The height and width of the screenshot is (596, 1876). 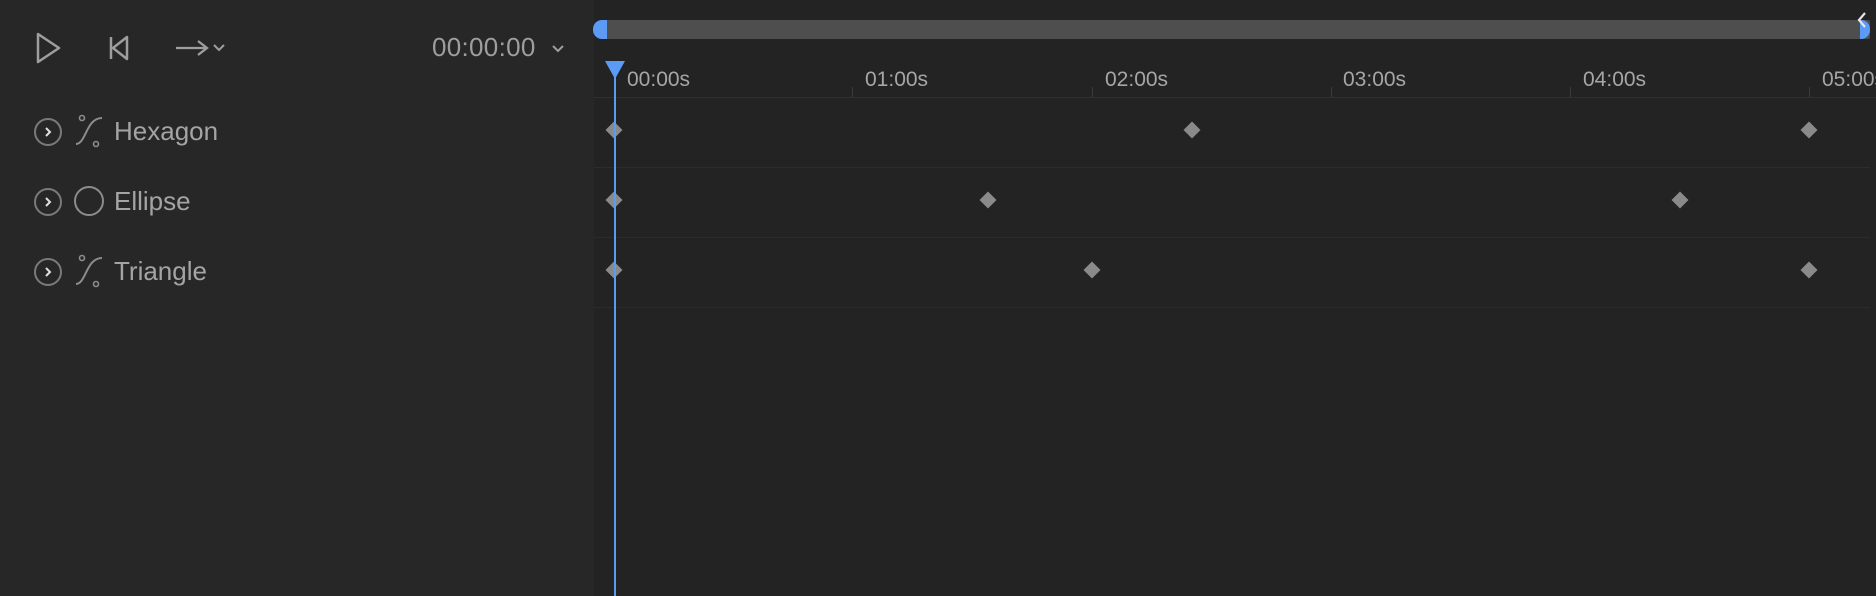 What do you see at coordinates (166, 131) in the screenshot?
I see `layer-name: Hexagon` at bounding box center [166, 131].